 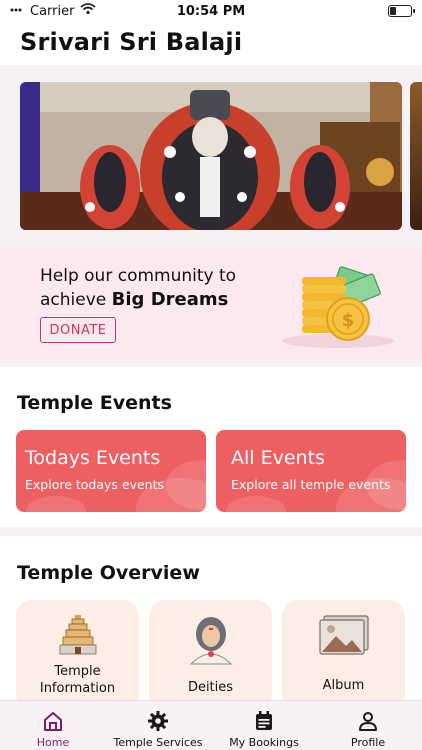 I want to click on wifi-icon, so click(x=88, y=11).